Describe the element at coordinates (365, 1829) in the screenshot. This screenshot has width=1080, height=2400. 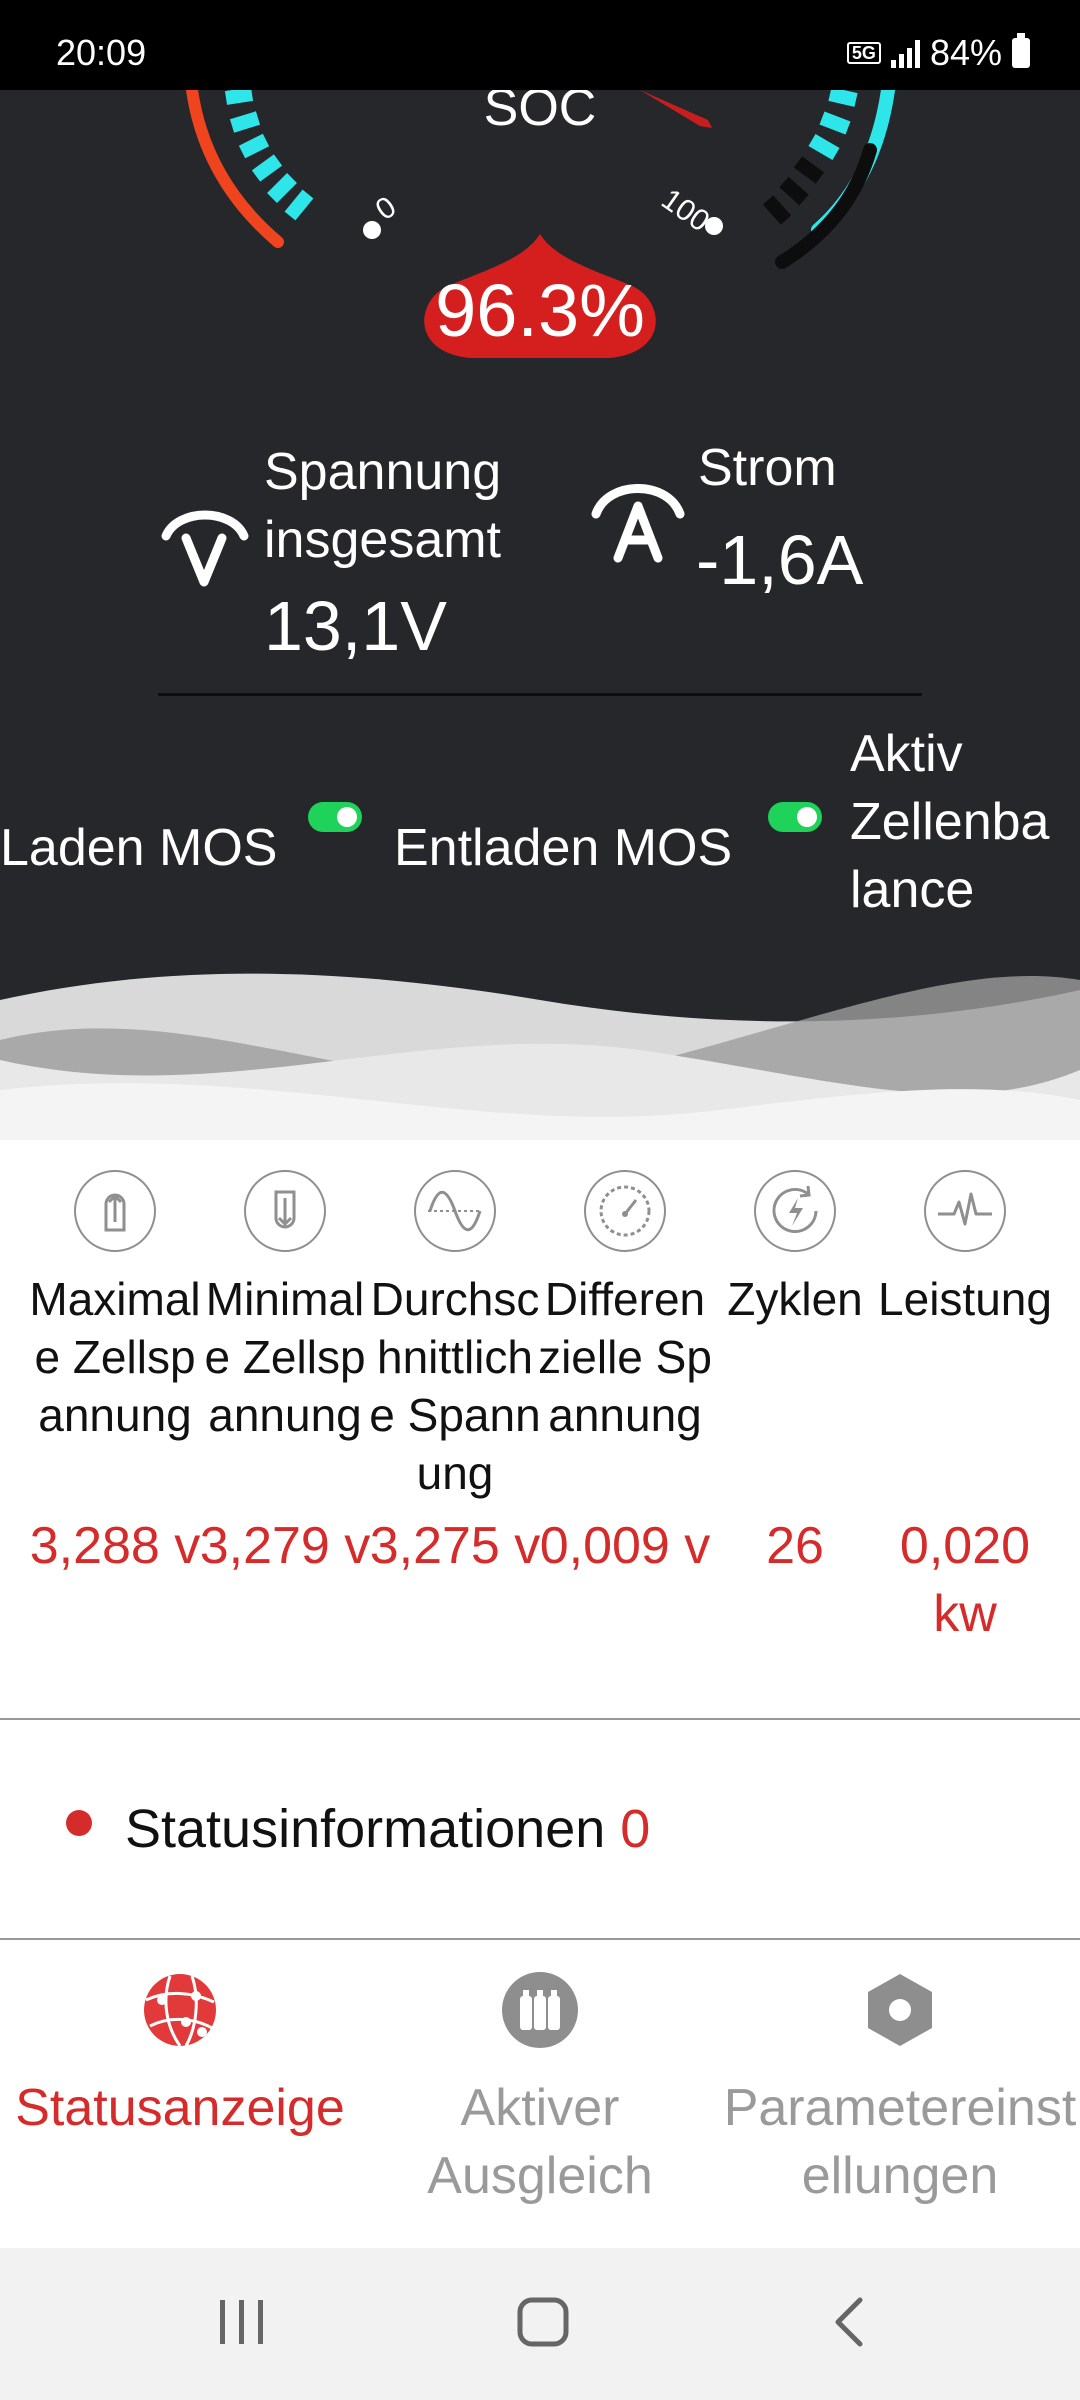
I see `status-info-text: Statusinformationen` at that location.